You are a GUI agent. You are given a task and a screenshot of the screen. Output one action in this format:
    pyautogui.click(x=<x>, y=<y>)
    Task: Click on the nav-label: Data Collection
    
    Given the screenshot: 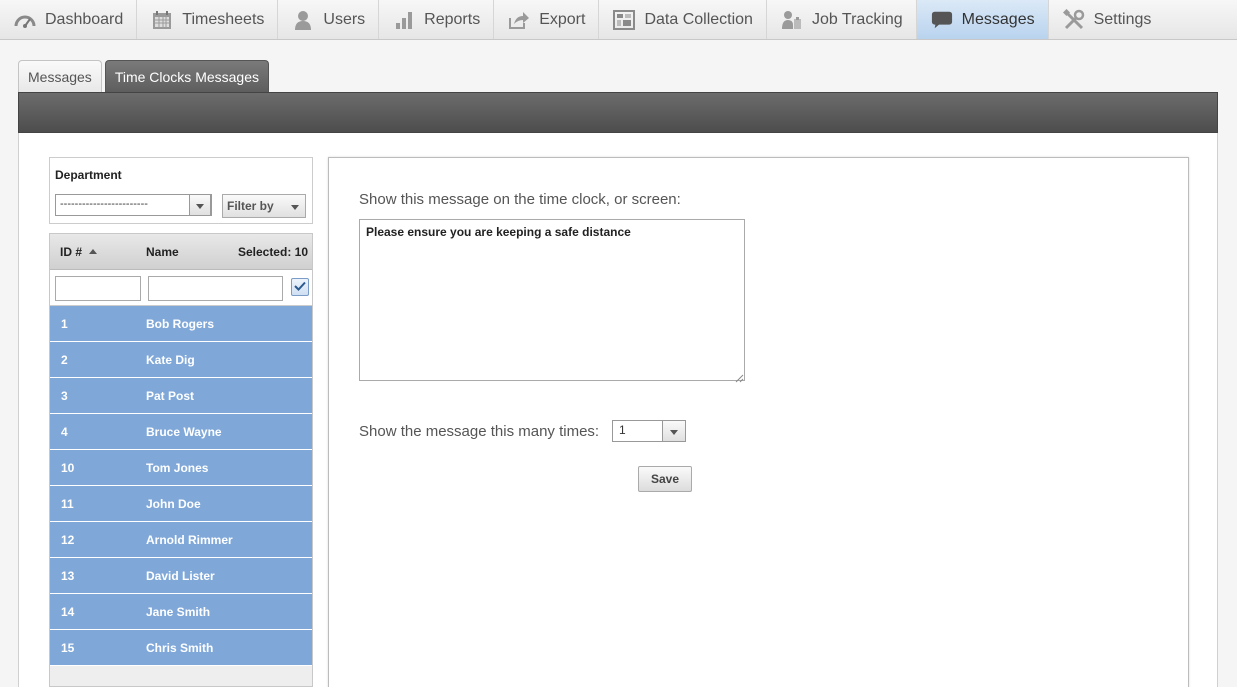 What is the action you would take?
    pyautogui.click(x=698, y=19)
    